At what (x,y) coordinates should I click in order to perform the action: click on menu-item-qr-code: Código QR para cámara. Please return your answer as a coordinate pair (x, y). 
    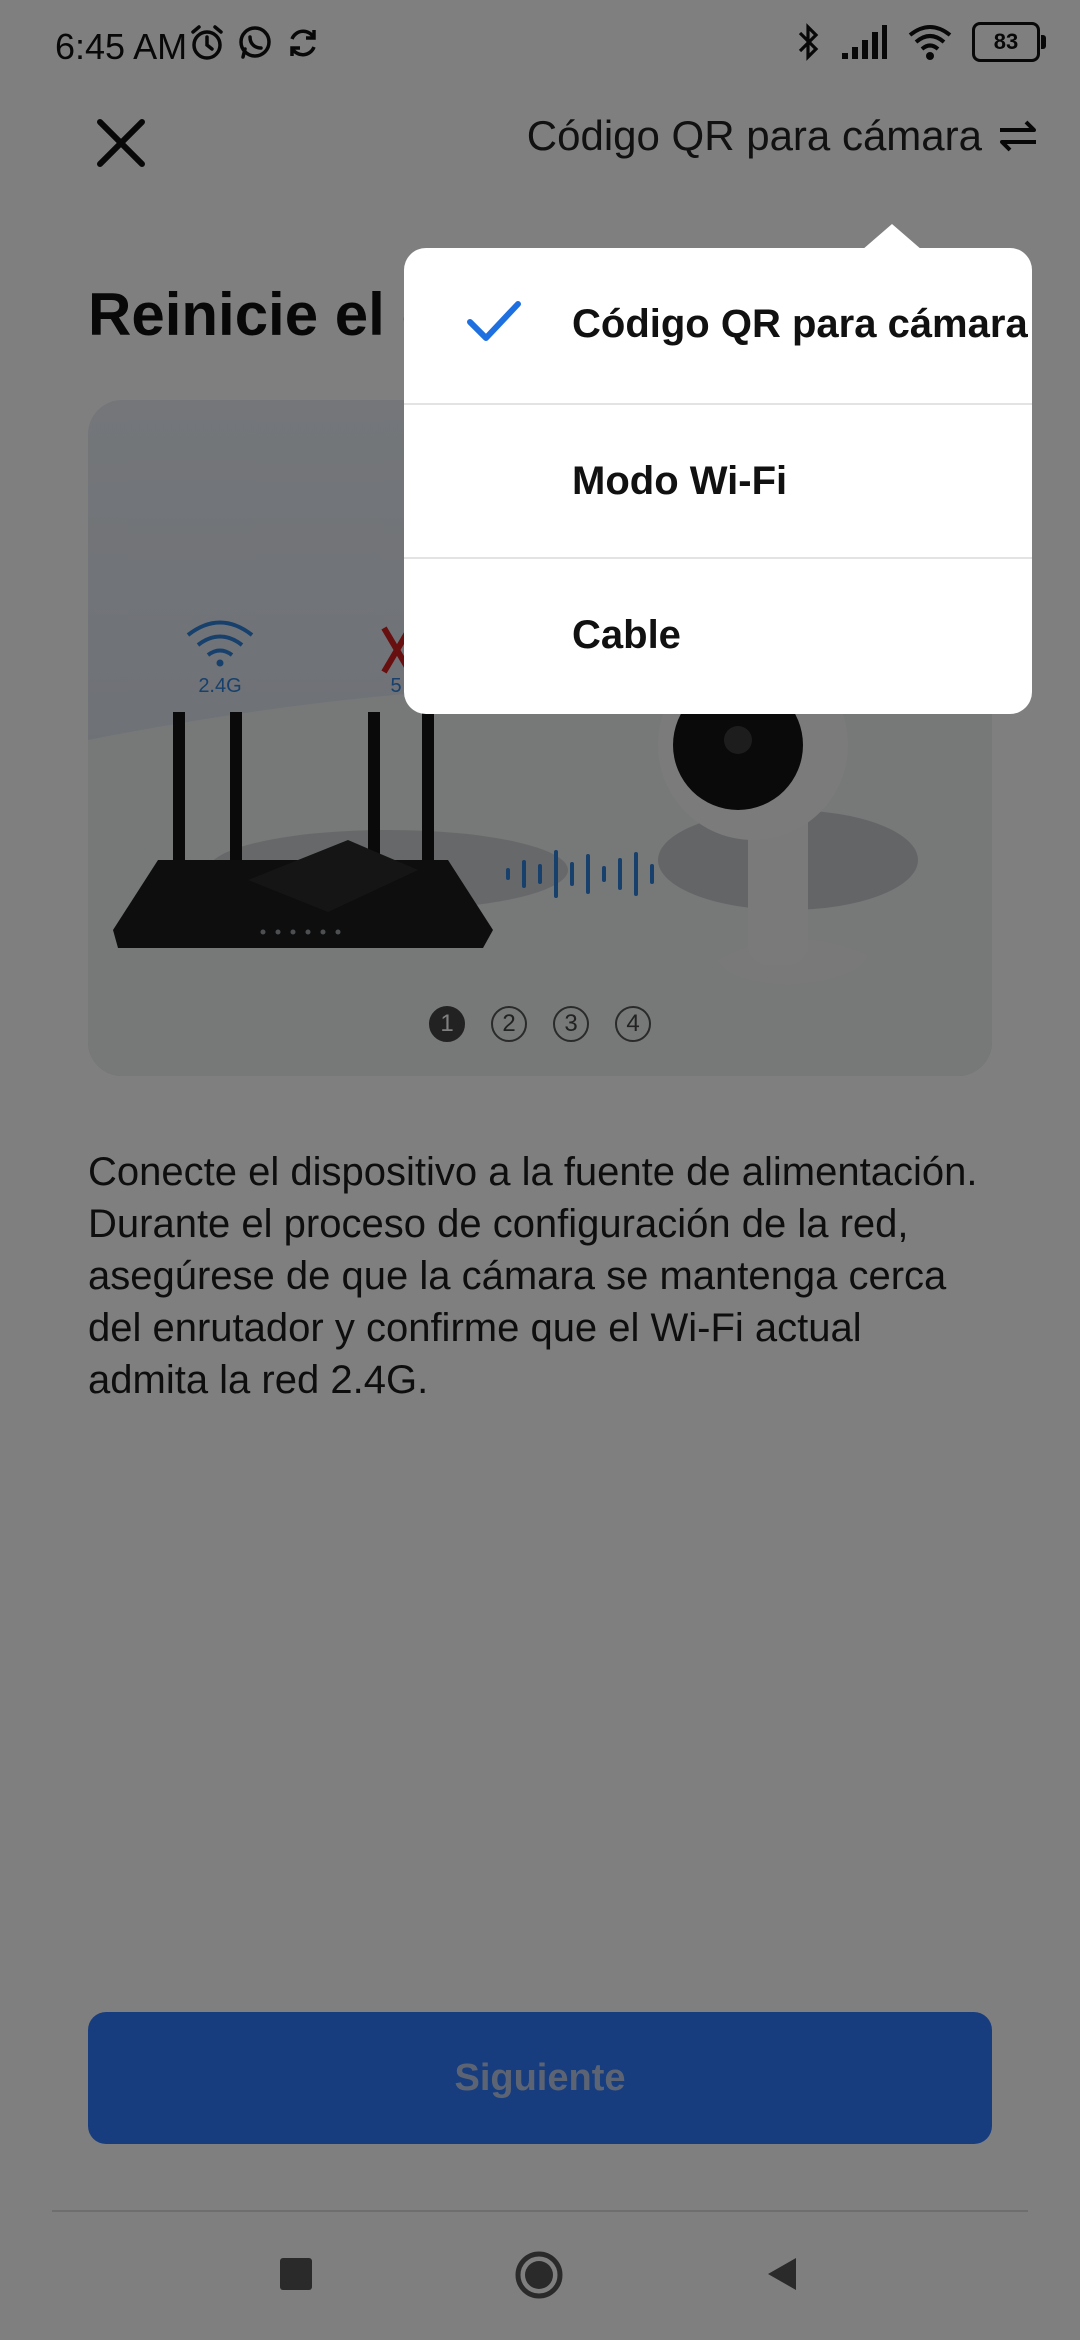
    Looking at the image, I should click on (718, 324).